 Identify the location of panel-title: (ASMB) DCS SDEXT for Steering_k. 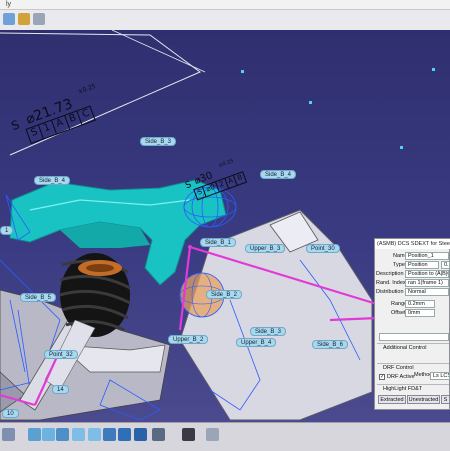
(412, 244).